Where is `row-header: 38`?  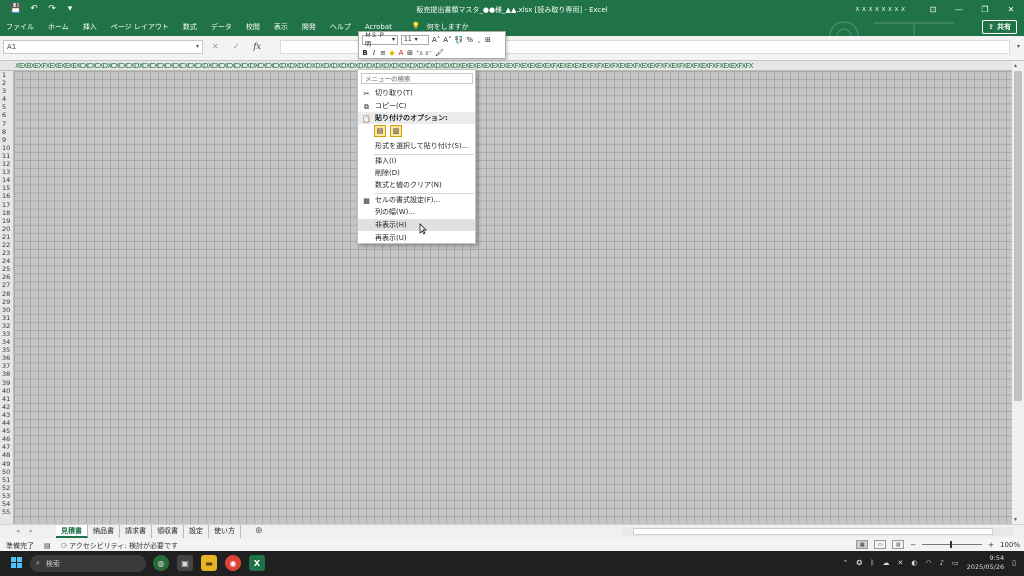
row-header: 38 is located at coordinates (6, 374).